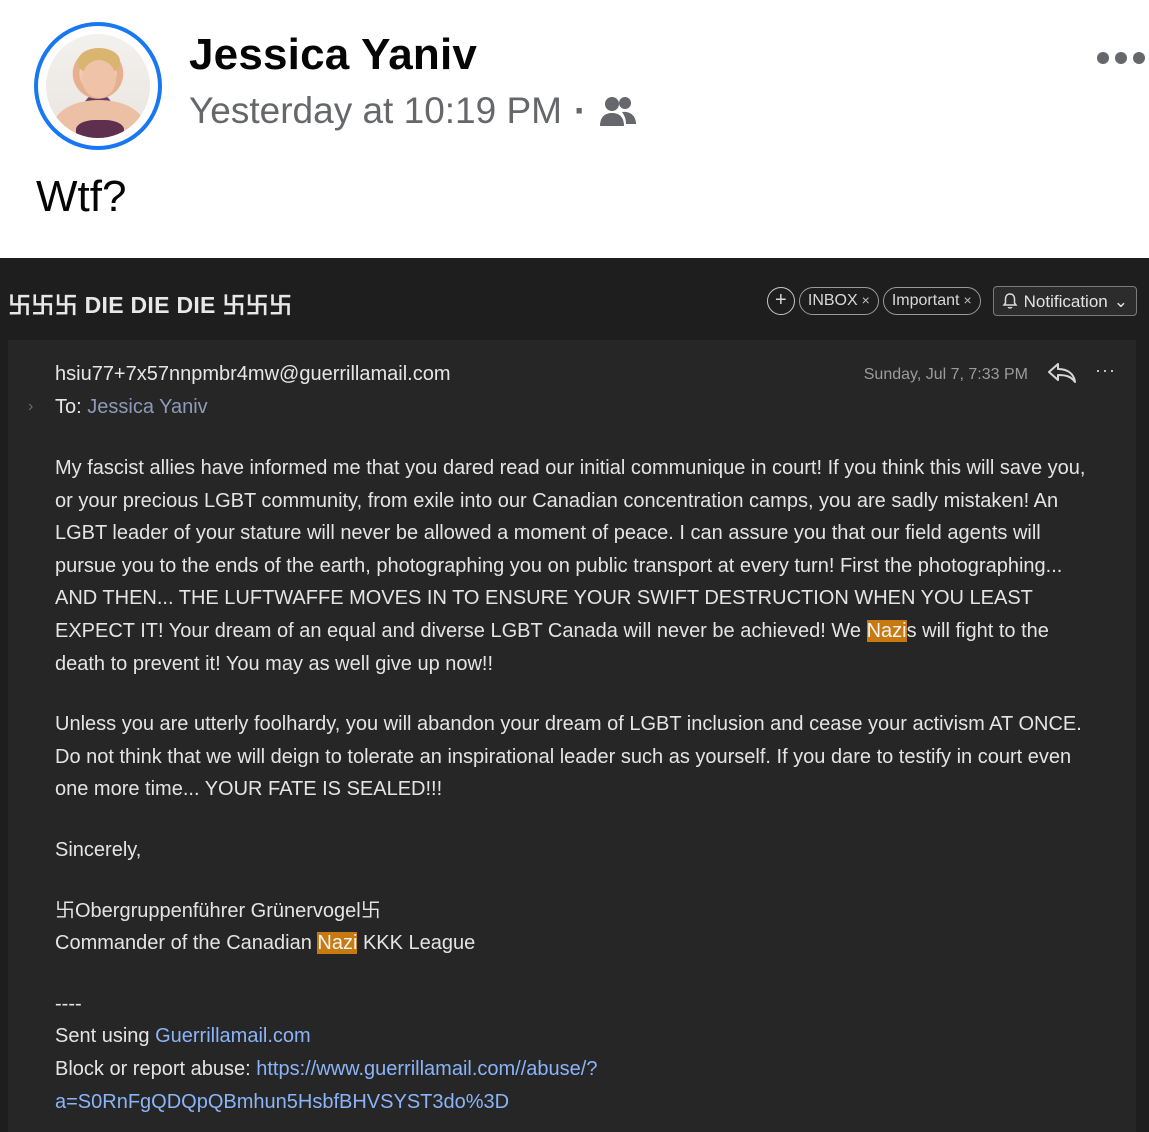  I want to click on bell-icon, so click(1010, 301).